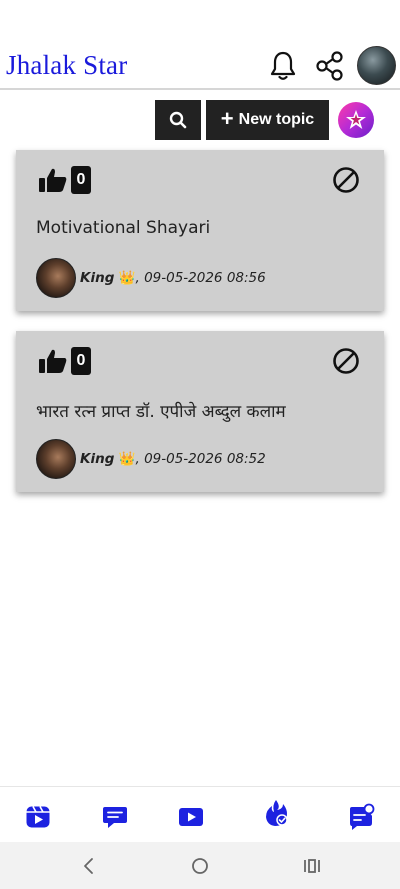 The height and width of the screenshot is (889, 400). Describe the element at coordinates (276, 119) in the screenshot. I see `new-topic-label: New topic` at that location.